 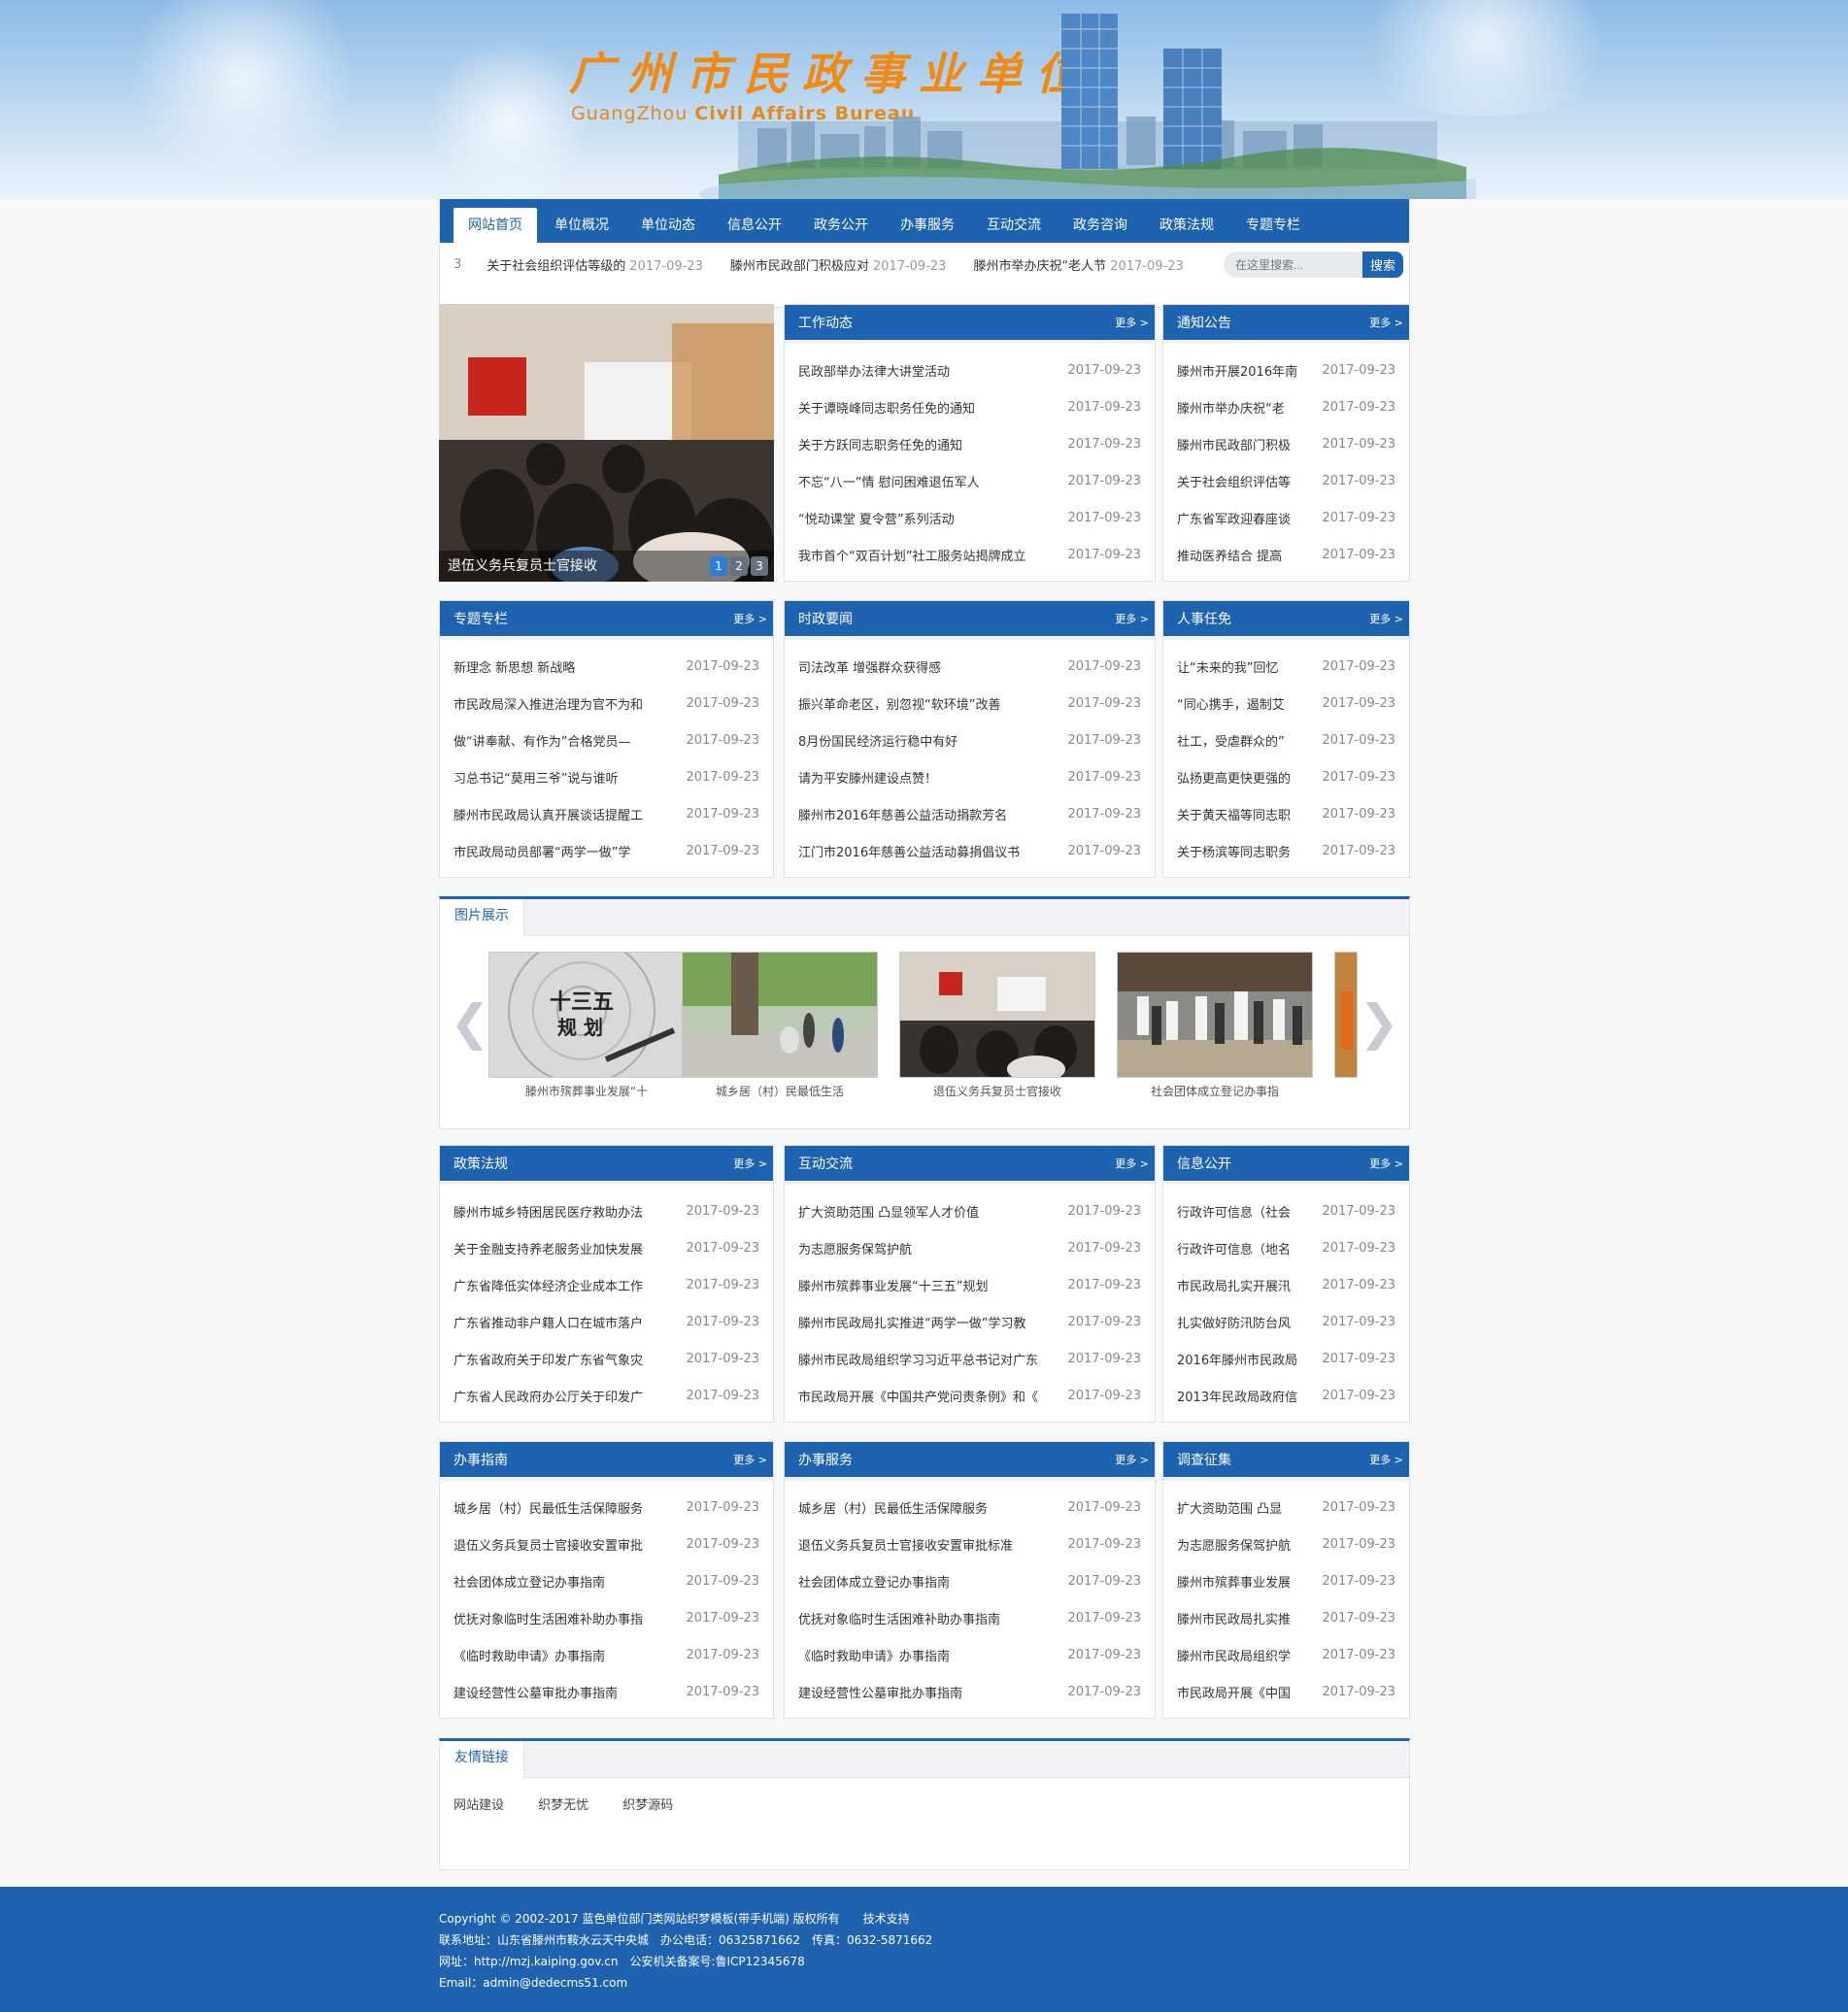 I want to click on list-item: 广东省降低实体经济企业成本工作 2017-09-23, so click(x=606, y=1284).